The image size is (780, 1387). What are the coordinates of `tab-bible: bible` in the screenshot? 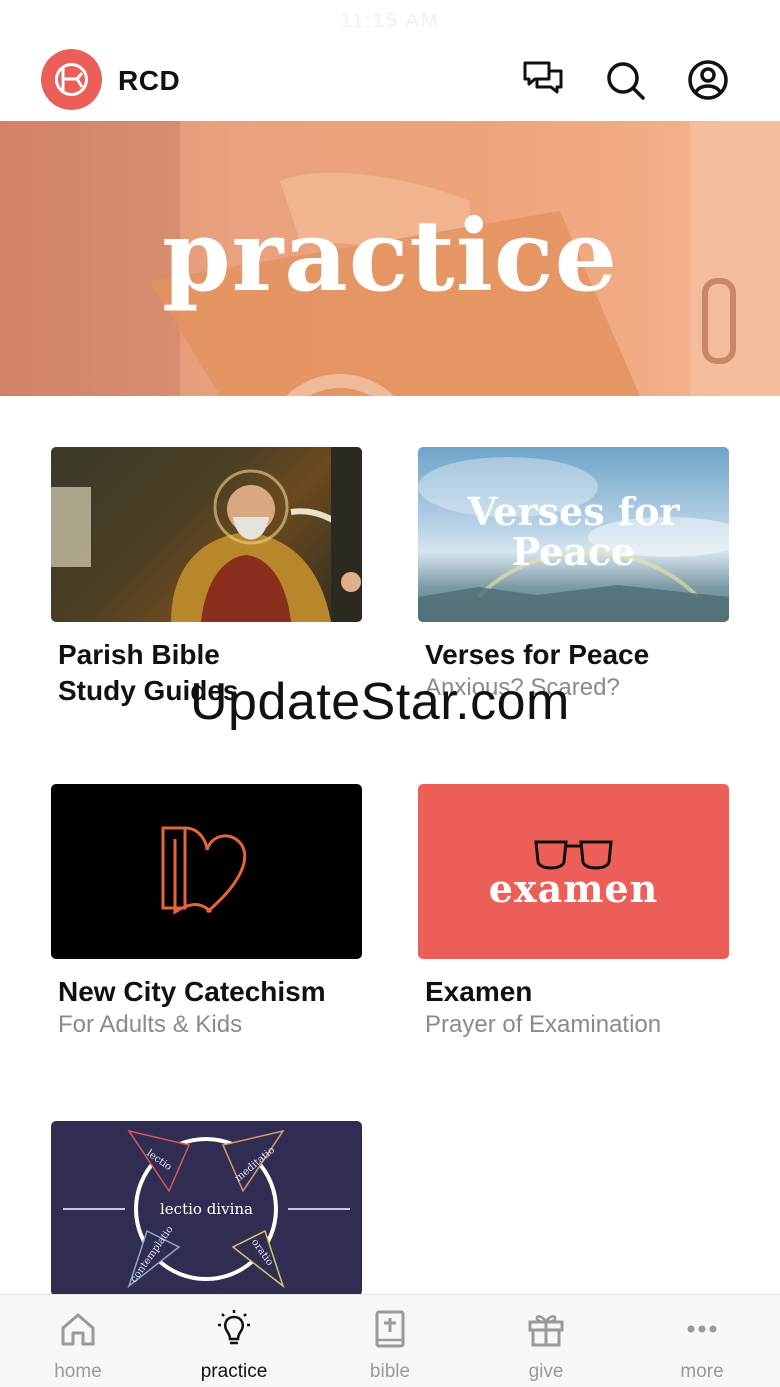 It's located at (390, 1341).